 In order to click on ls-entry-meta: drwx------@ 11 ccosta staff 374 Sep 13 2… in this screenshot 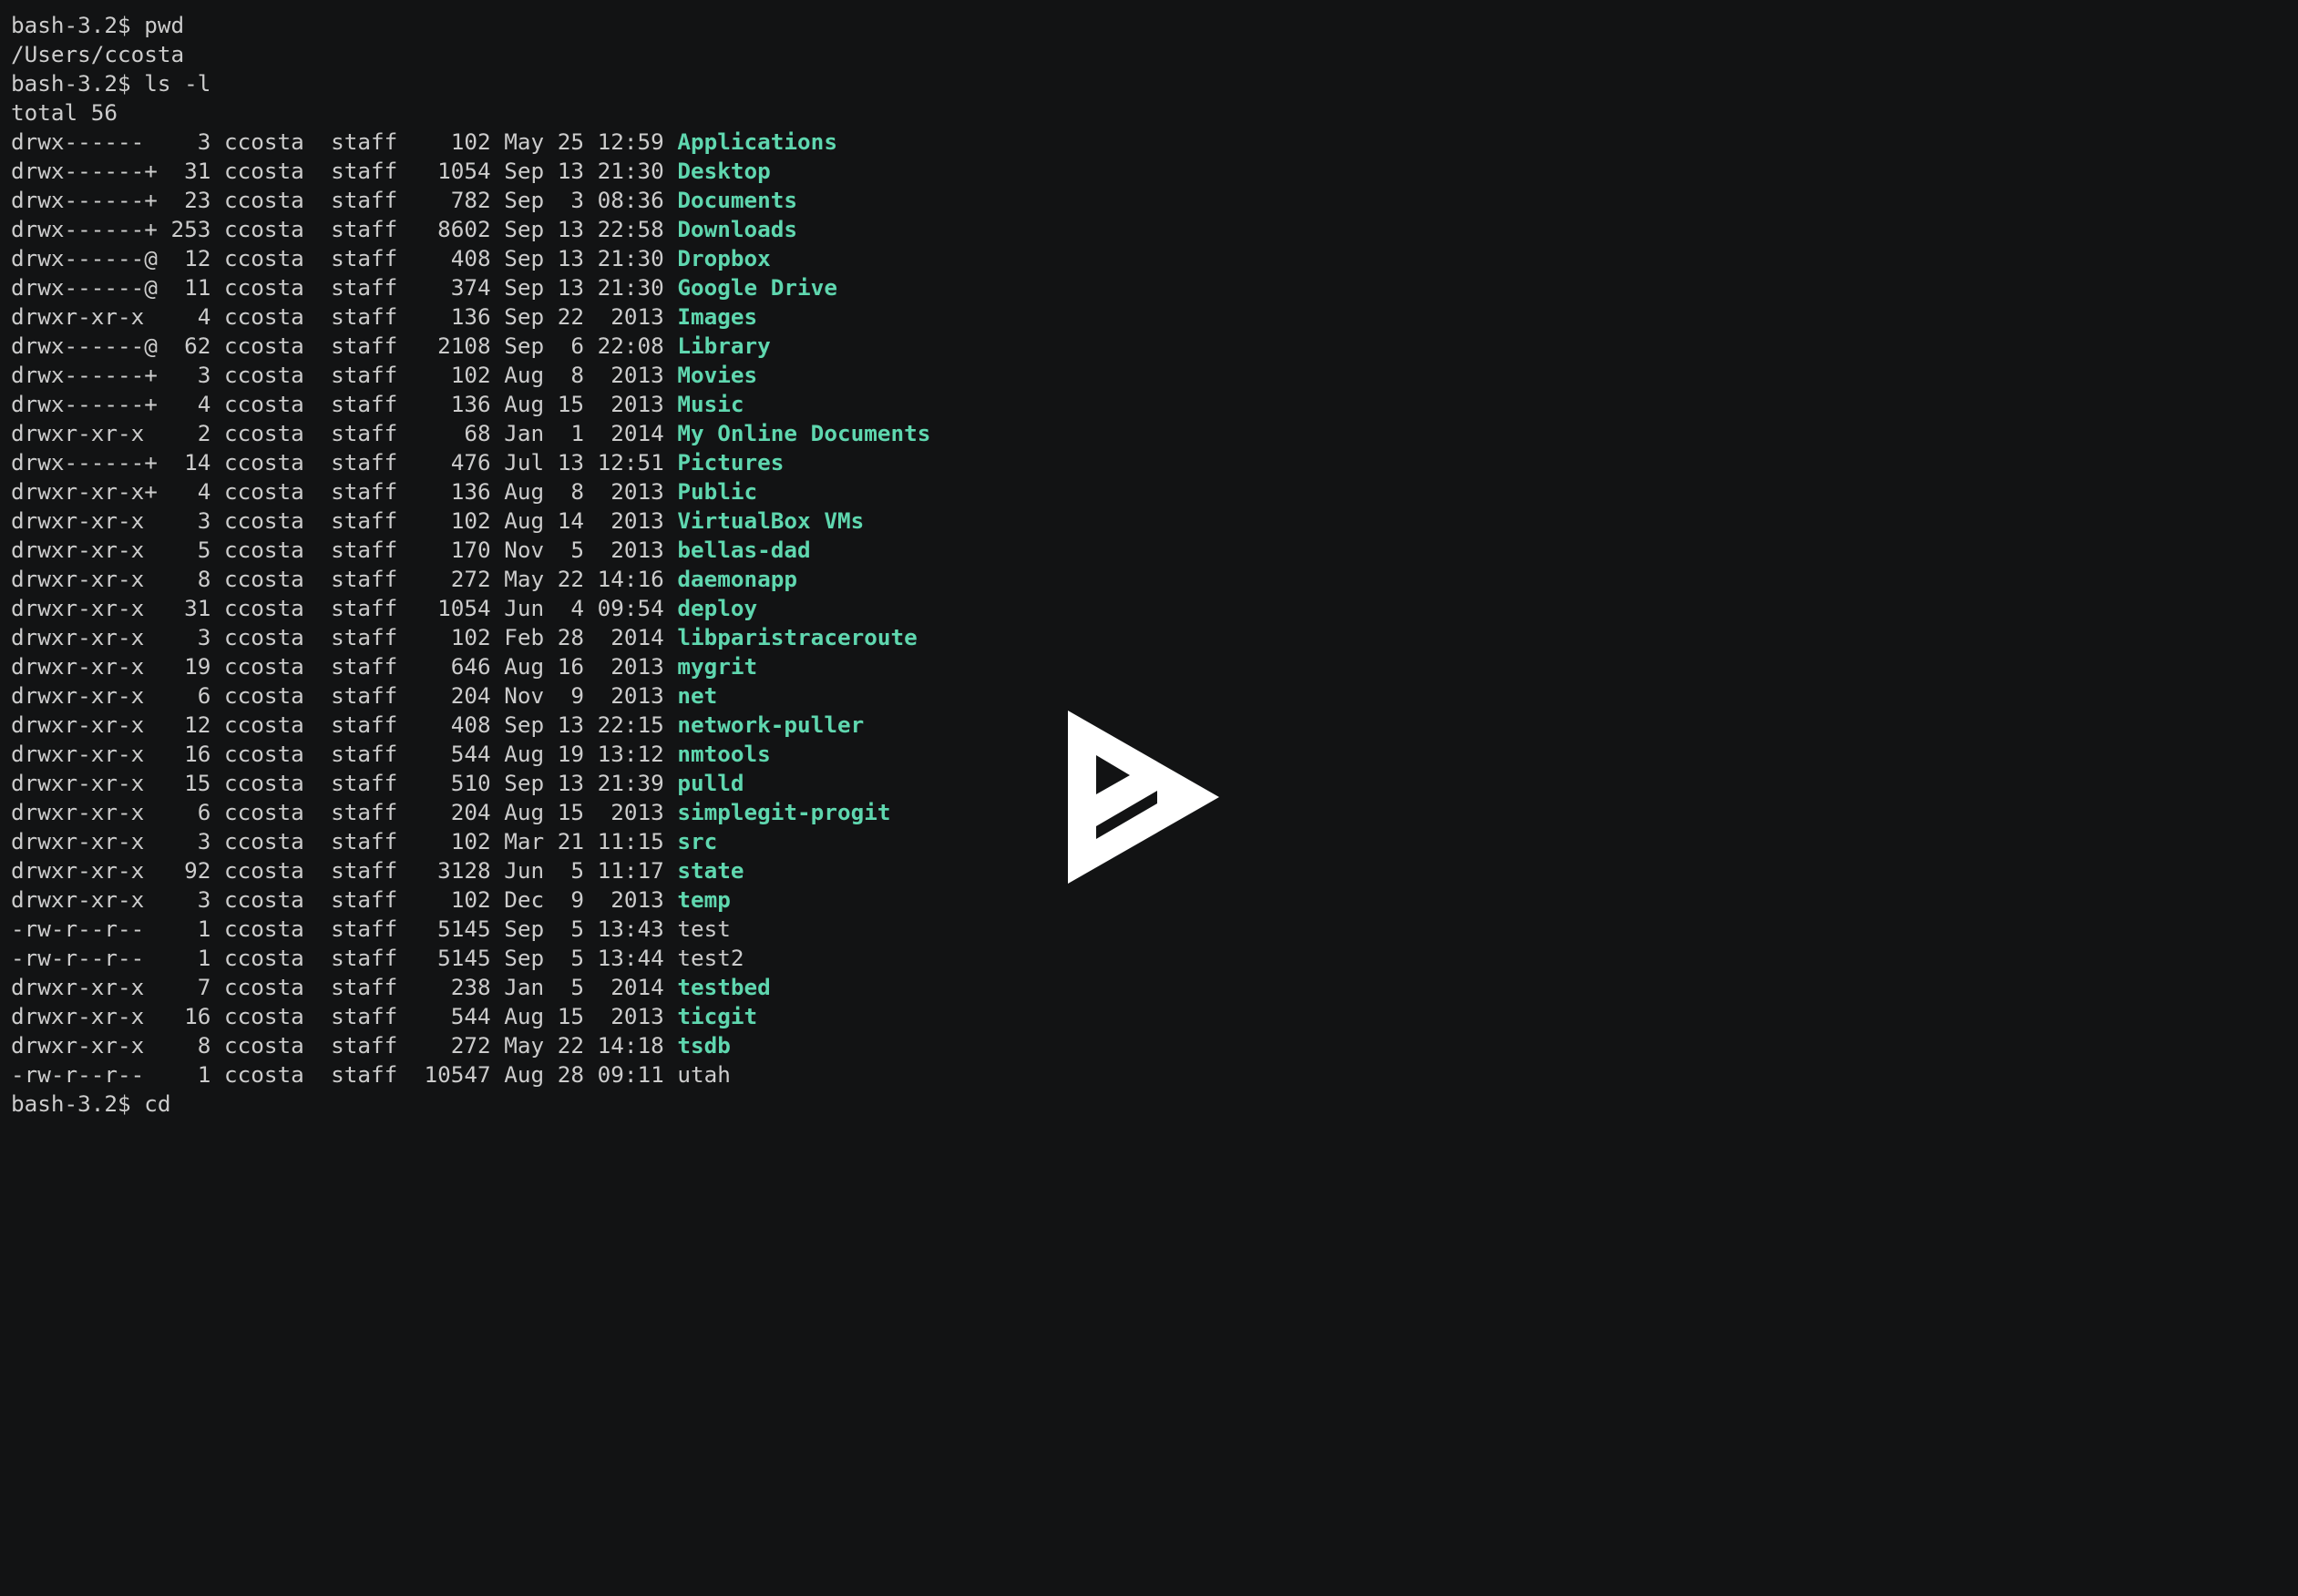, I will do `click(344, 287)`.